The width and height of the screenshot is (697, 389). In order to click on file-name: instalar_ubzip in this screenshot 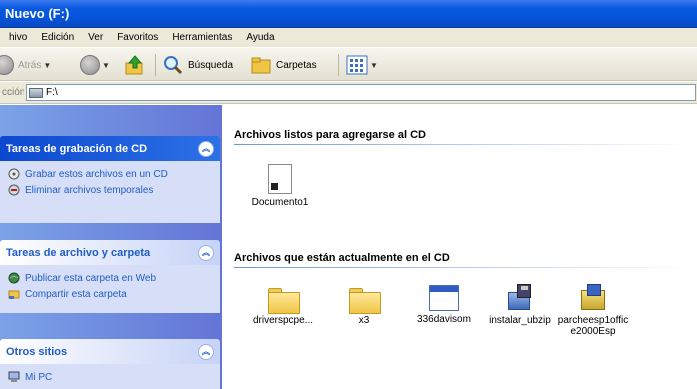, I will do `click(520, 320)`.